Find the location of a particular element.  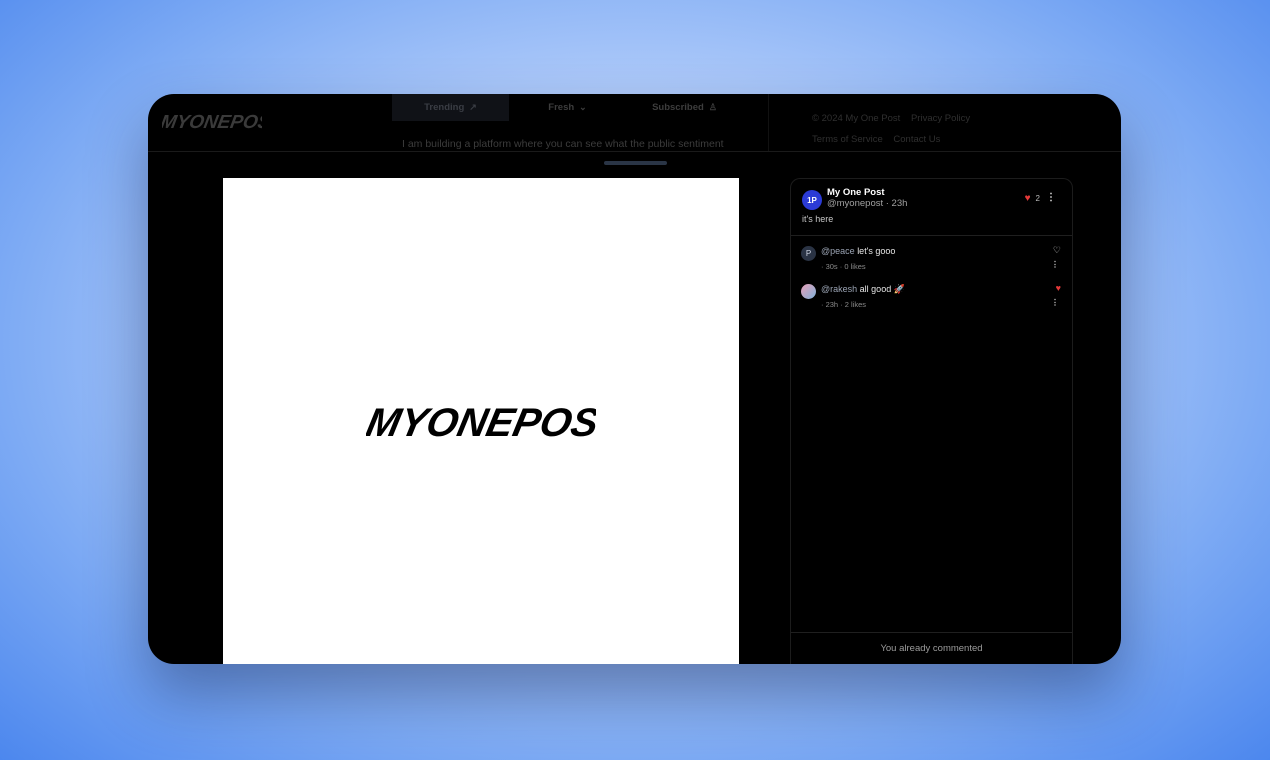

contact-link: Contact Us is located at coordinates (916, 139).